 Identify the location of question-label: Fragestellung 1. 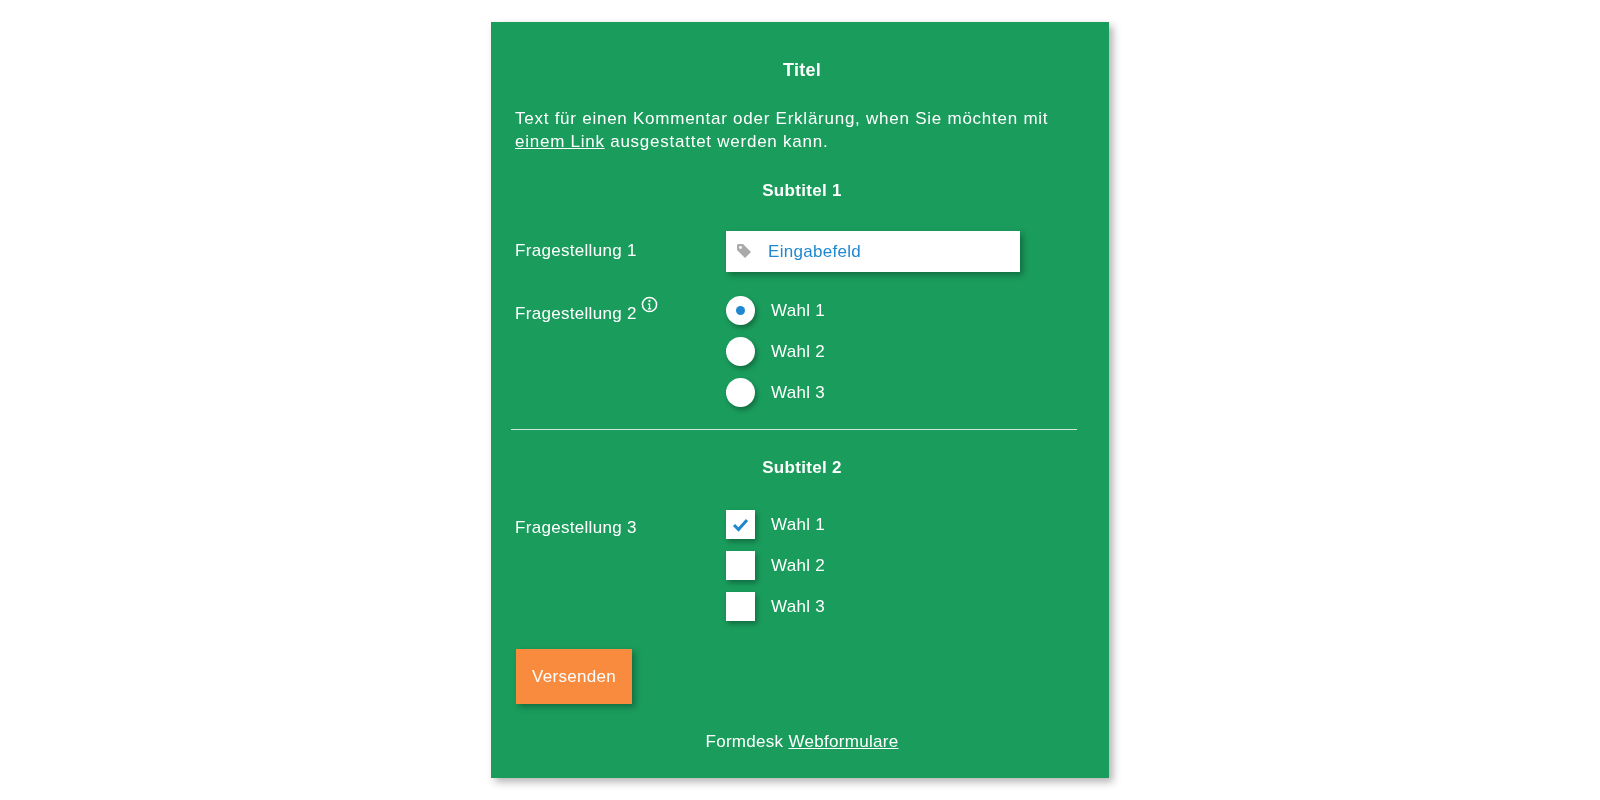
(576, 251).